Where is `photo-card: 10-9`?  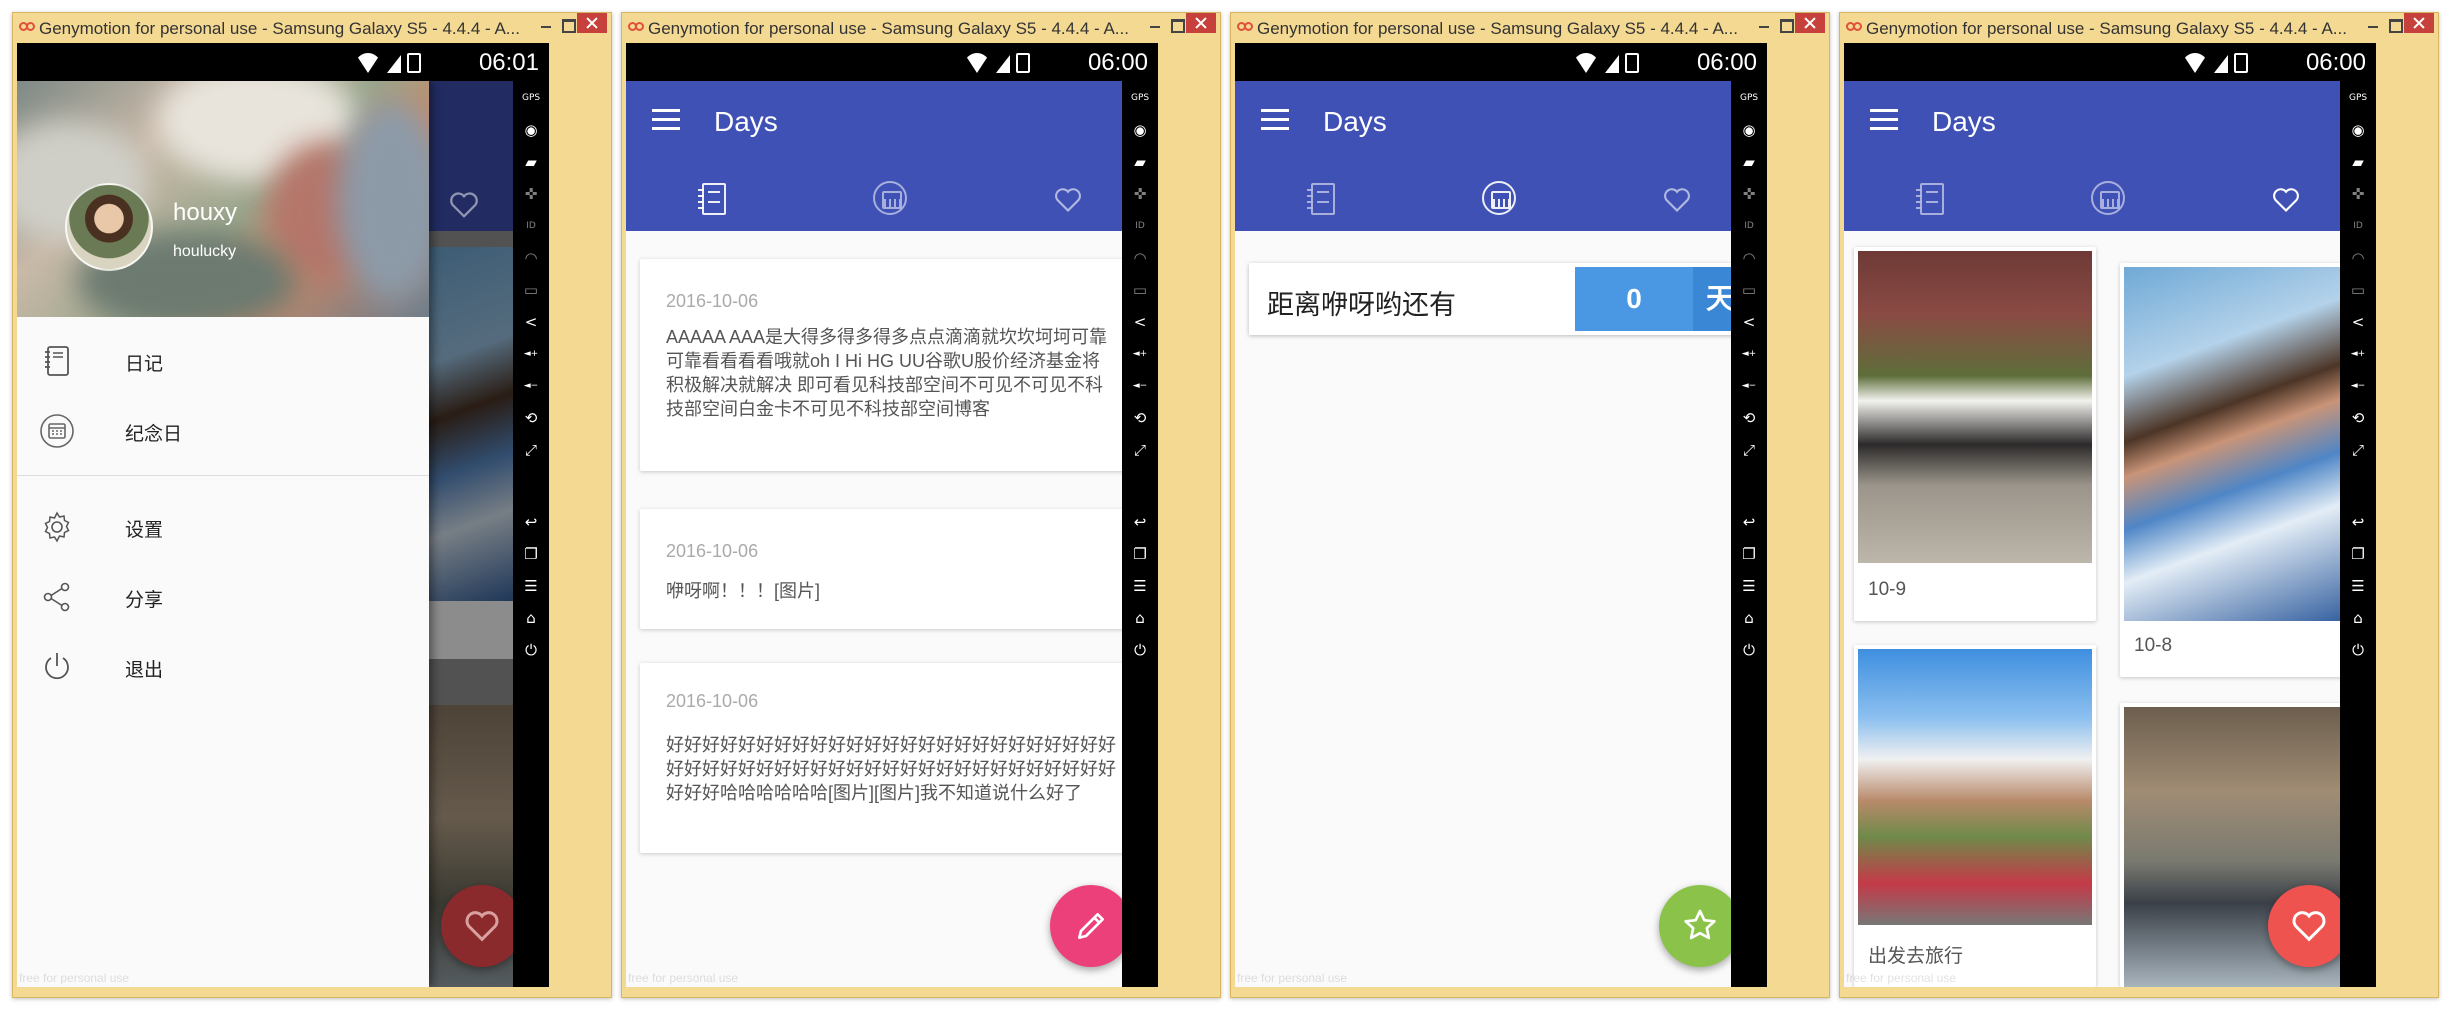
photo-card: 10-9 is located at coordinates (1975, 434).